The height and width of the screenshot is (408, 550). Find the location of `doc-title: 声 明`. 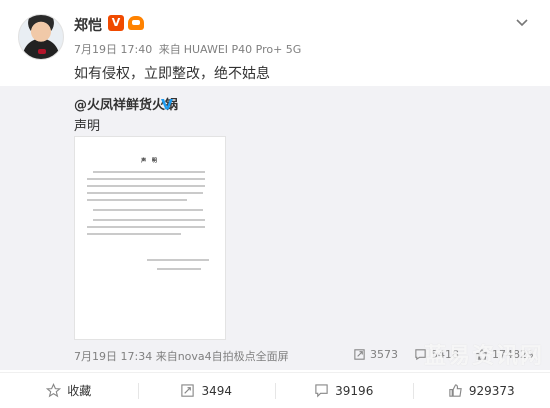

doc-title: 声 明 is located at coordinates (150, 161).